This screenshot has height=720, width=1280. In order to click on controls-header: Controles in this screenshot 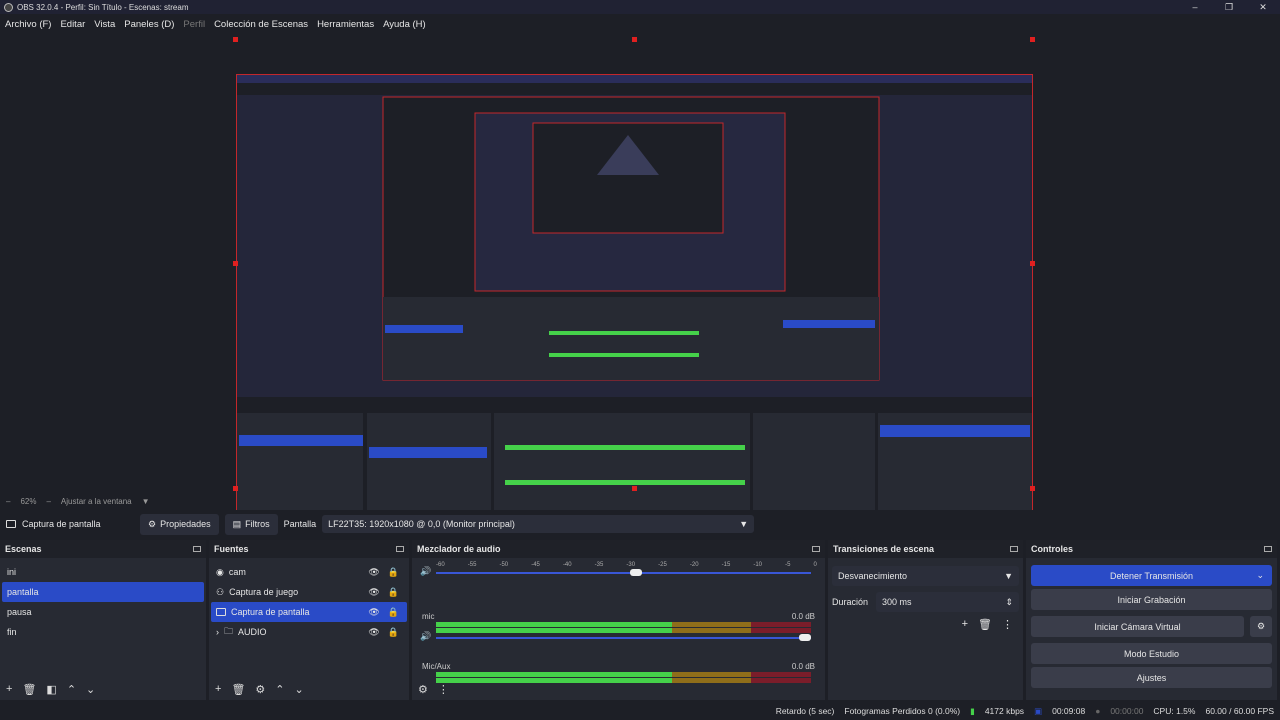, I will do `click(1151, 549)`.